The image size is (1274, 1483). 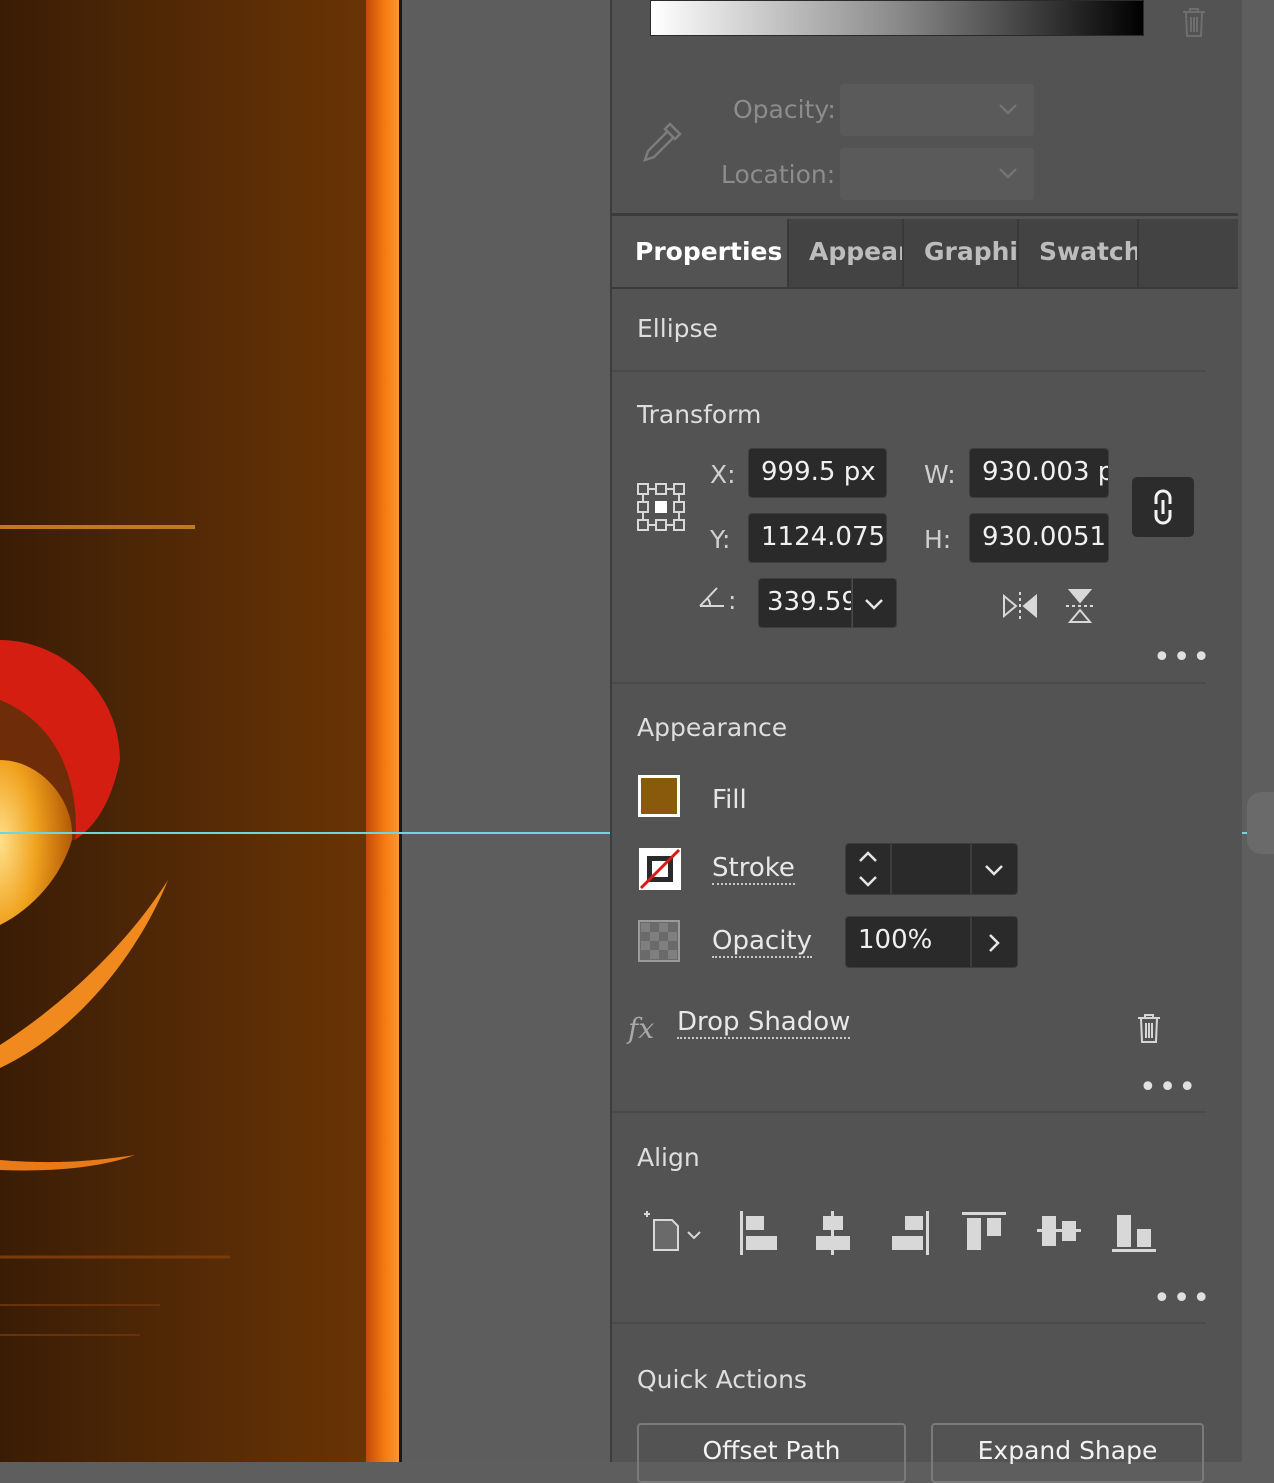 What do you see at coordinates (908, 942) in the screenshot?
I see `opacity-input: 100%` at bounding box center [908, 942].